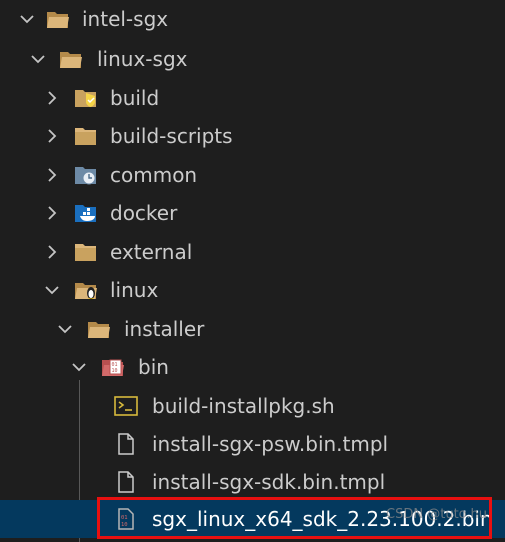 This screenshot has width=505, height=542. I want to click on tree-item-install-sgx-sdk: install-sgx-sdk.bin.tmpl, so click(252, 482).